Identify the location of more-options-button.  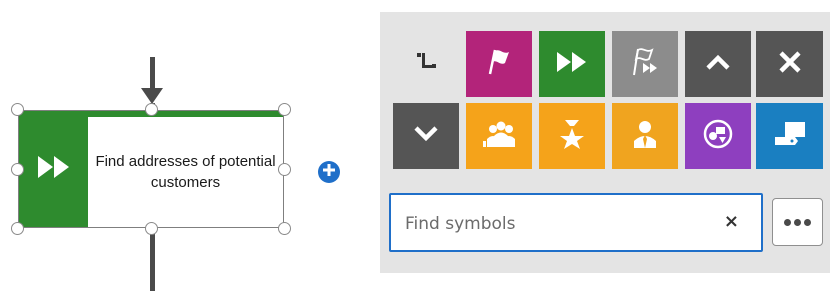
(797, 222).